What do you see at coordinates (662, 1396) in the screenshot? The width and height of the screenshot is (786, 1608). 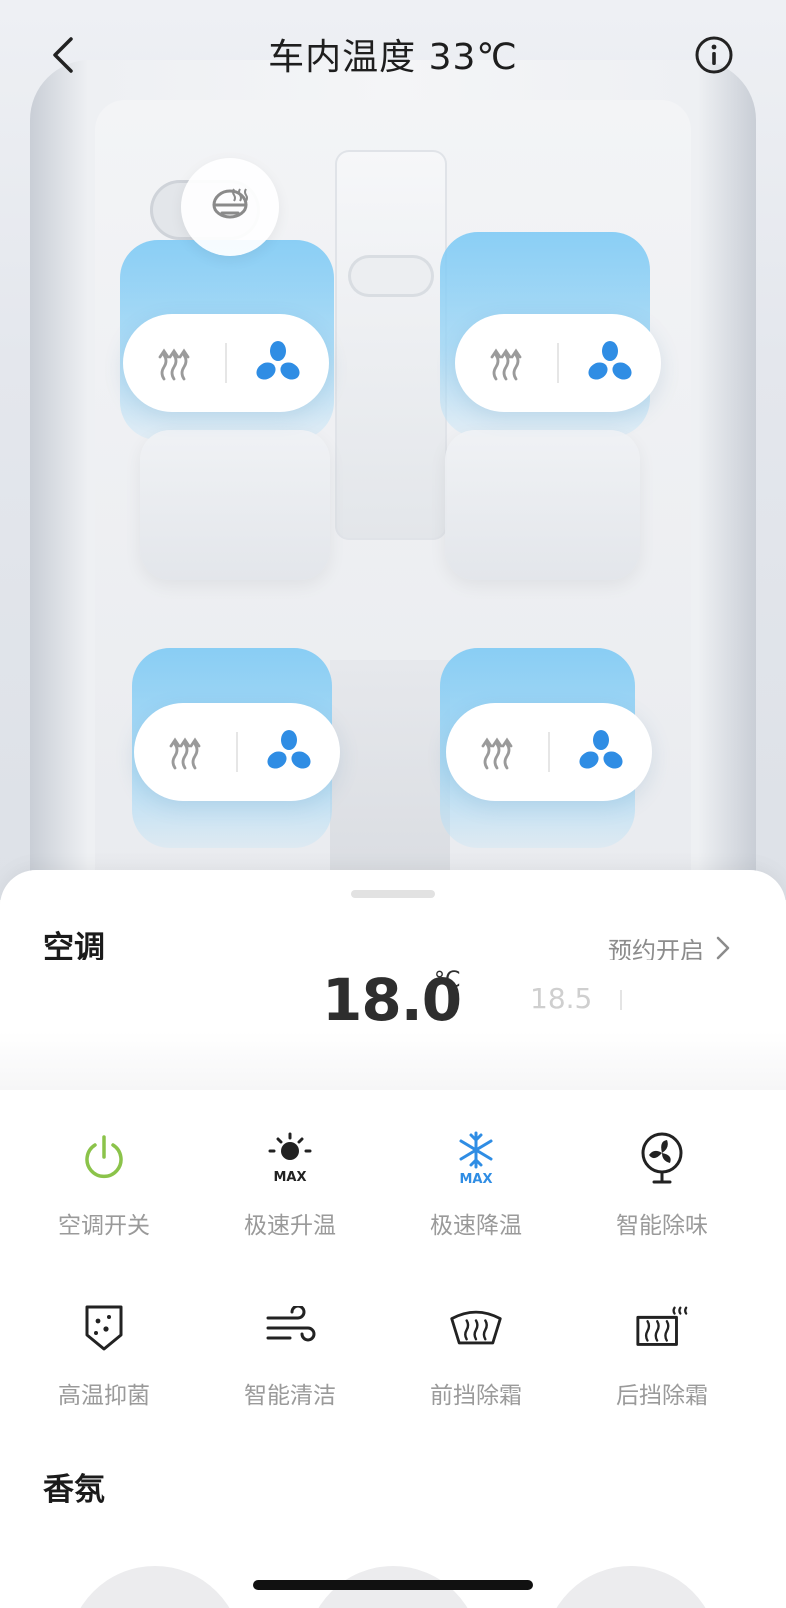 I see `function-label: 后挡除霜` at bounding box center [662, 1396].